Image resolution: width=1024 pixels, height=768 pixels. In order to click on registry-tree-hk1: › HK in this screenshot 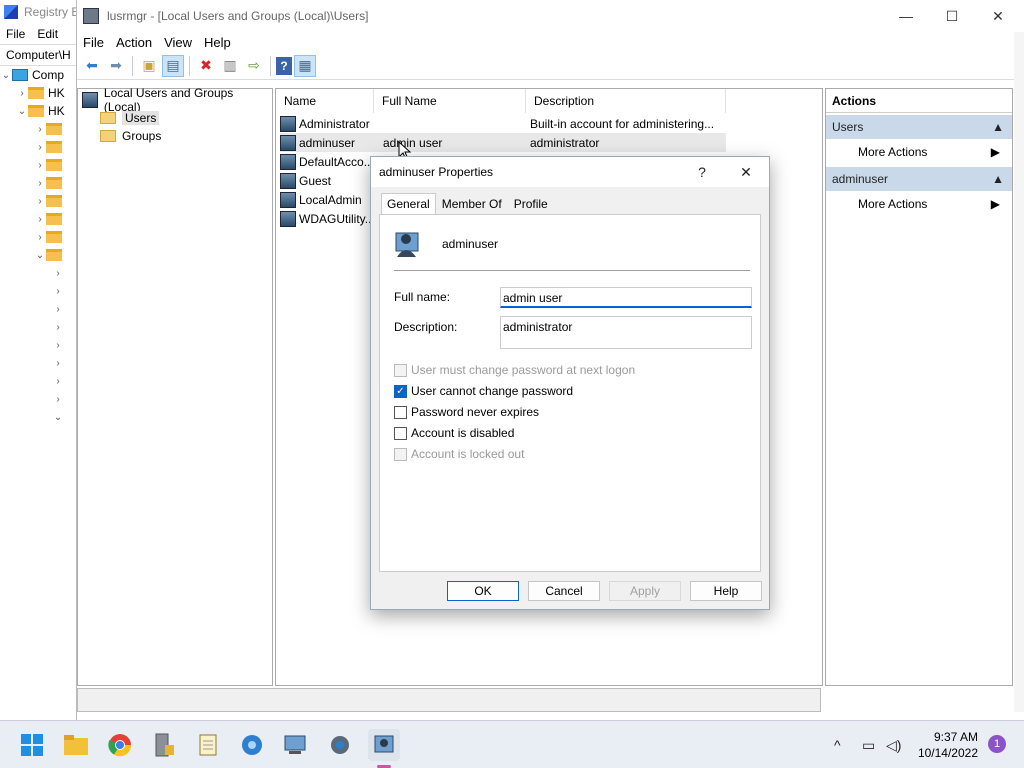, I will do `click(40, 93)`.